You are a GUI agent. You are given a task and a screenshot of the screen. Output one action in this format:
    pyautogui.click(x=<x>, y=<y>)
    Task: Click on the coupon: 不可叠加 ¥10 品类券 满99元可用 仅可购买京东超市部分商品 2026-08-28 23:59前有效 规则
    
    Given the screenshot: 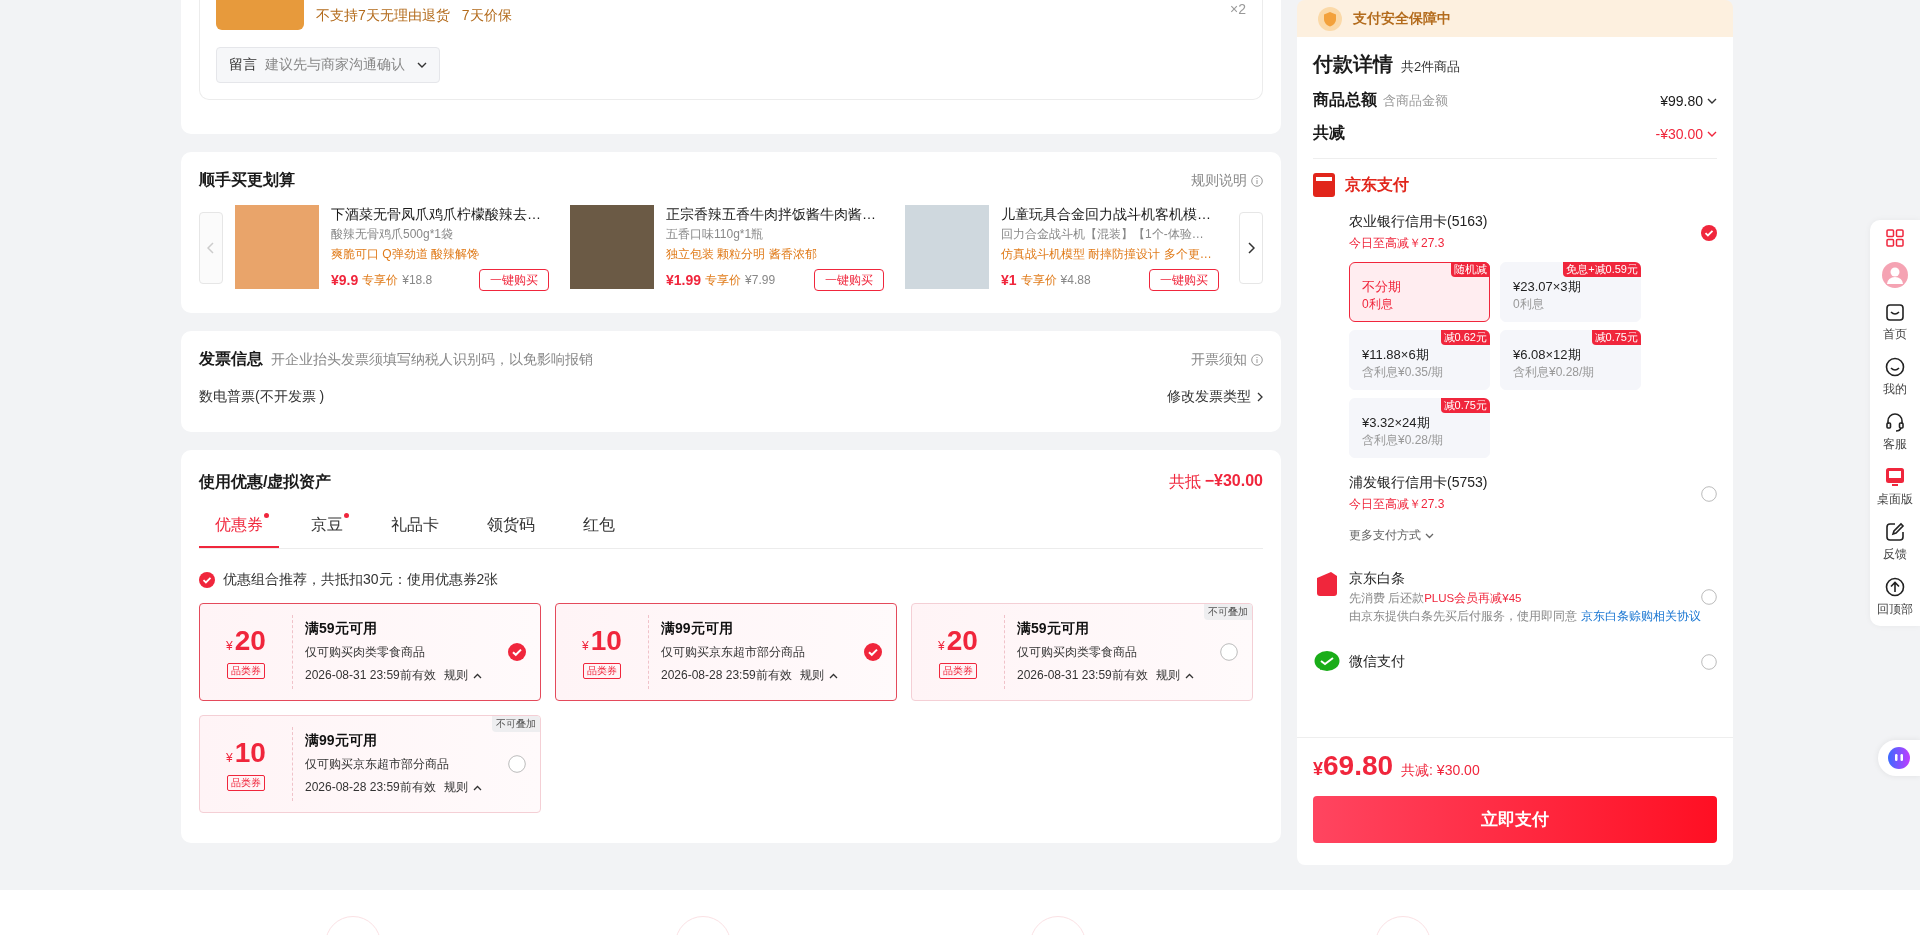 What is the action you would take?
    pyautogui.click(x=370, y=764)
    